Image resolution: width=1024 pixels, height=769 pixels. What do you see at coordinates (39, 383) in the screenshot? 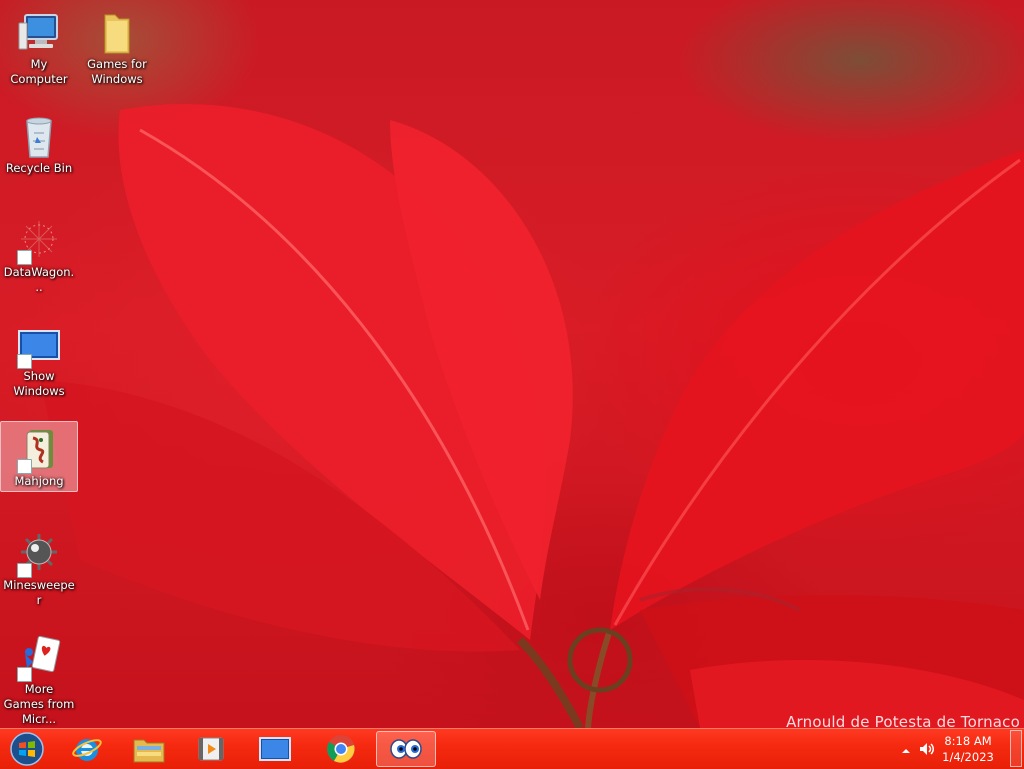
I see `desktop-icon-label: Show Windows` at bounding box center [39, 383].